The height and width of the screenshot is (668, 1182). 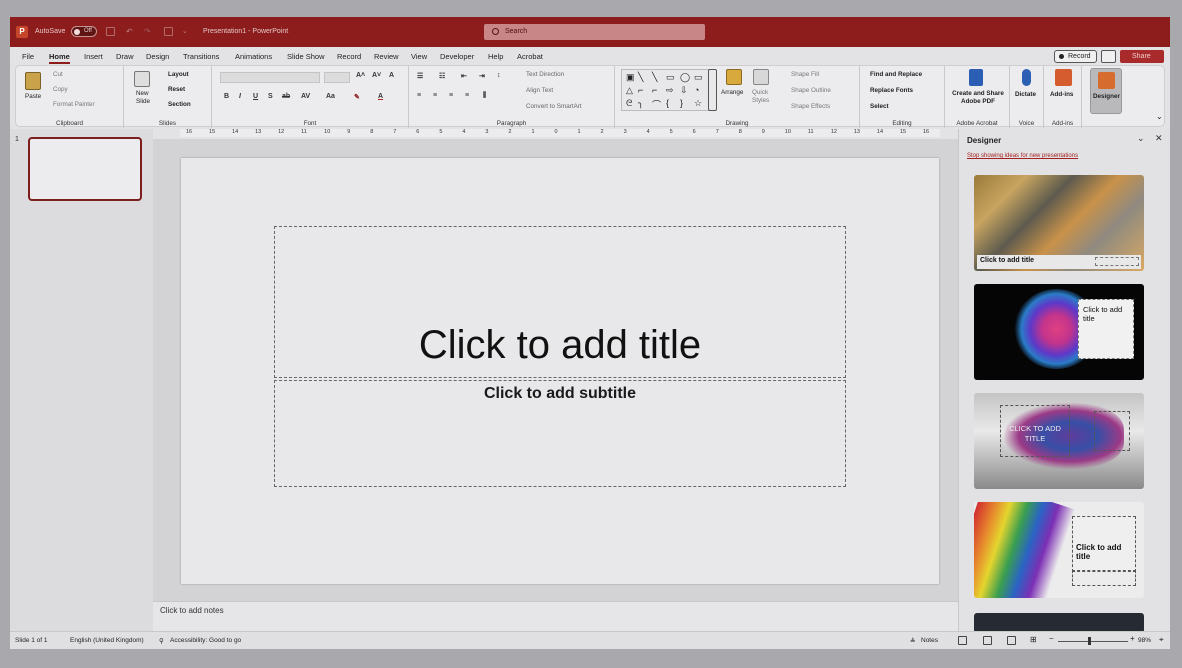 What do you see at coordinates (349, 56) in the screenshot?
I see `tab-record: Record` at bounding box center [349, 56].